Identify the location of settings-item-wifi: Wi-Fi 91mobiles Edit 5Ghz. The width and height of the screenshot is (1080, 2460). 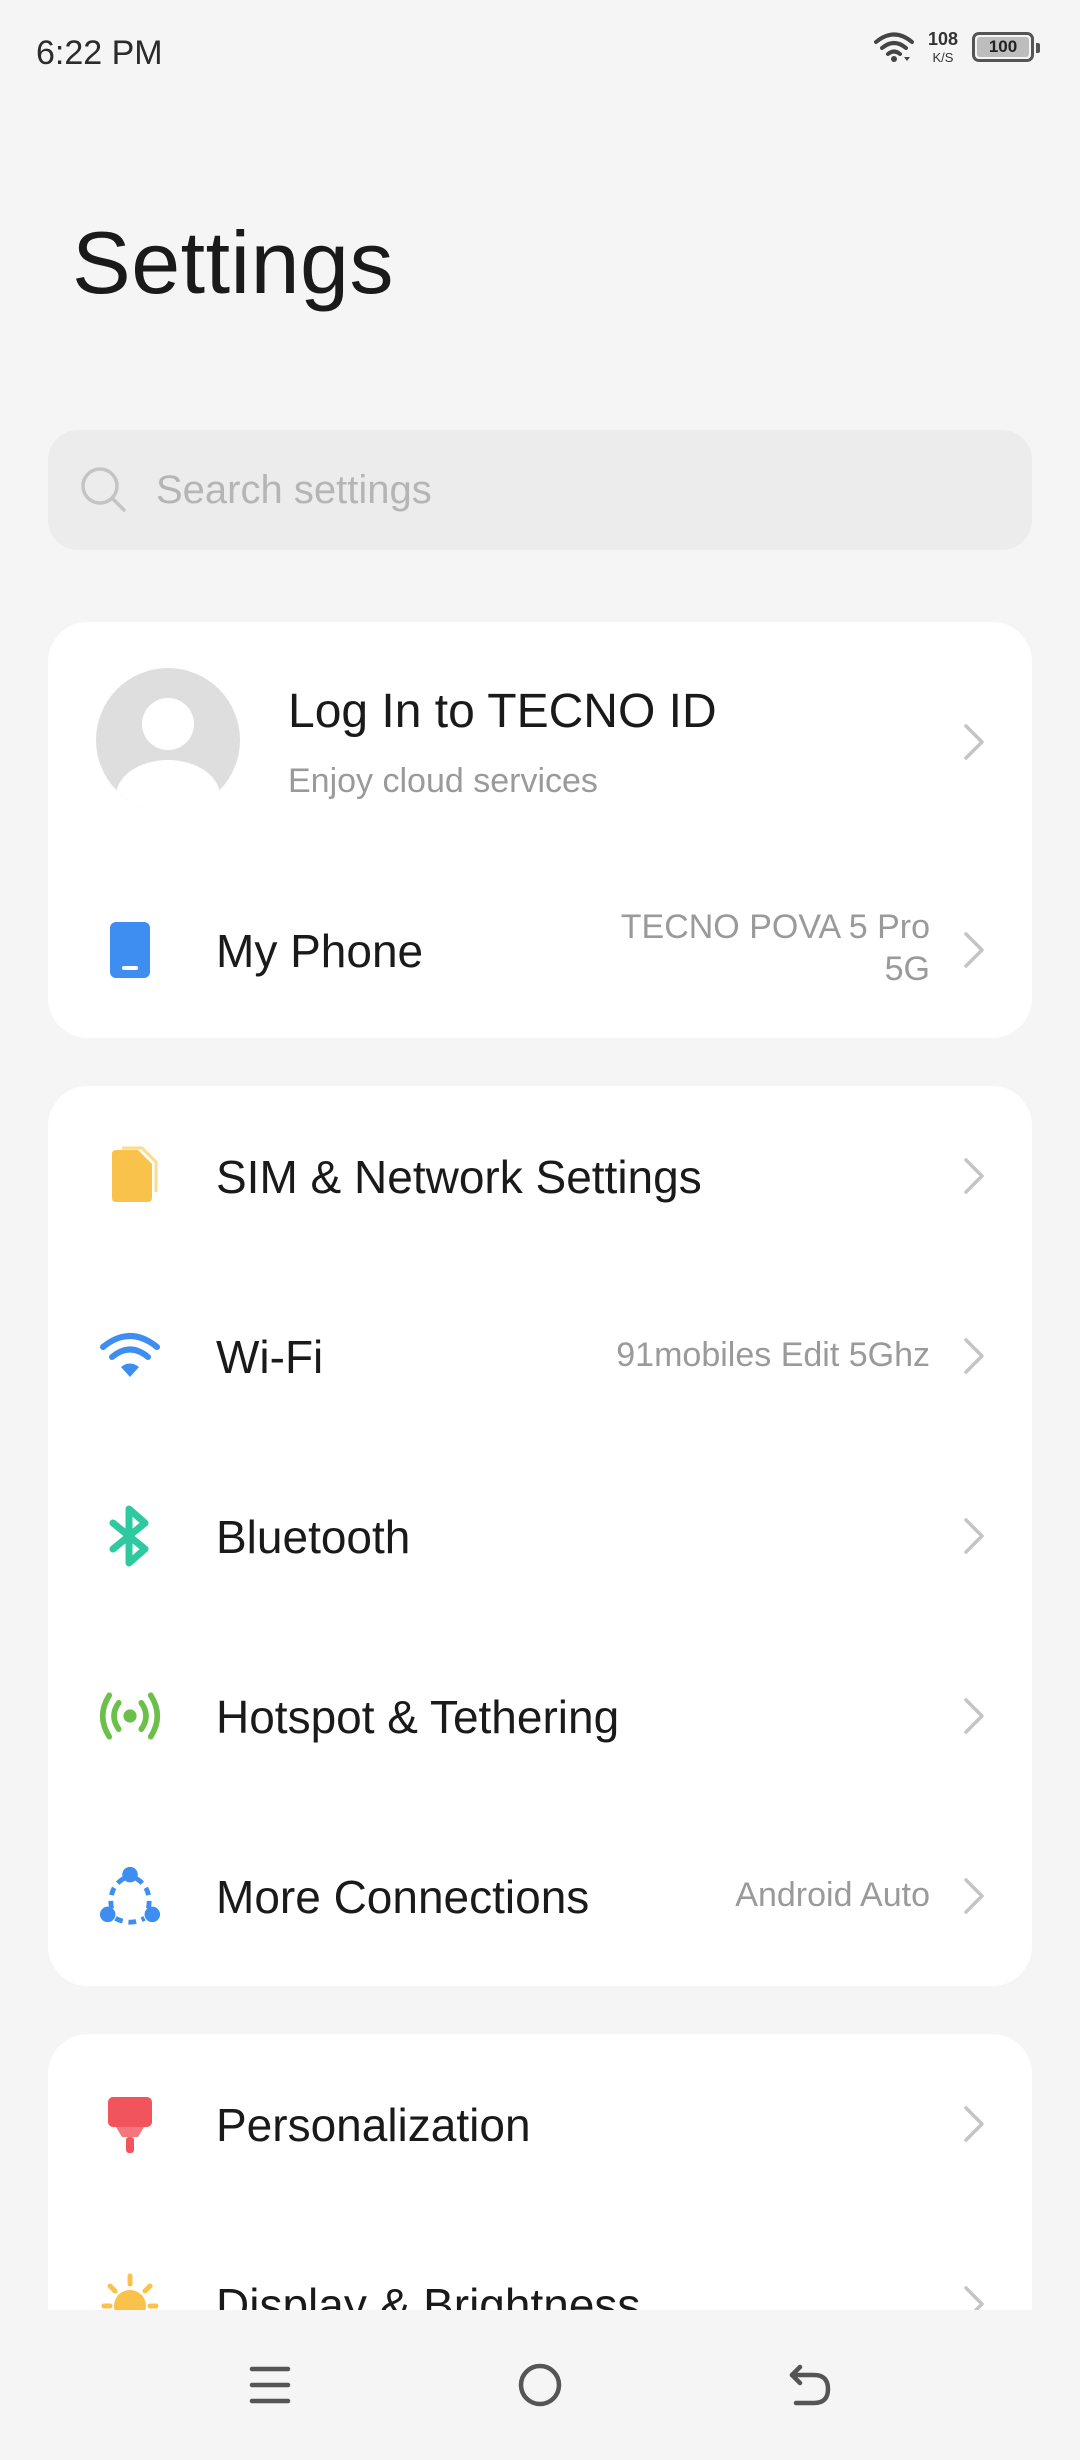
(540, 1356).